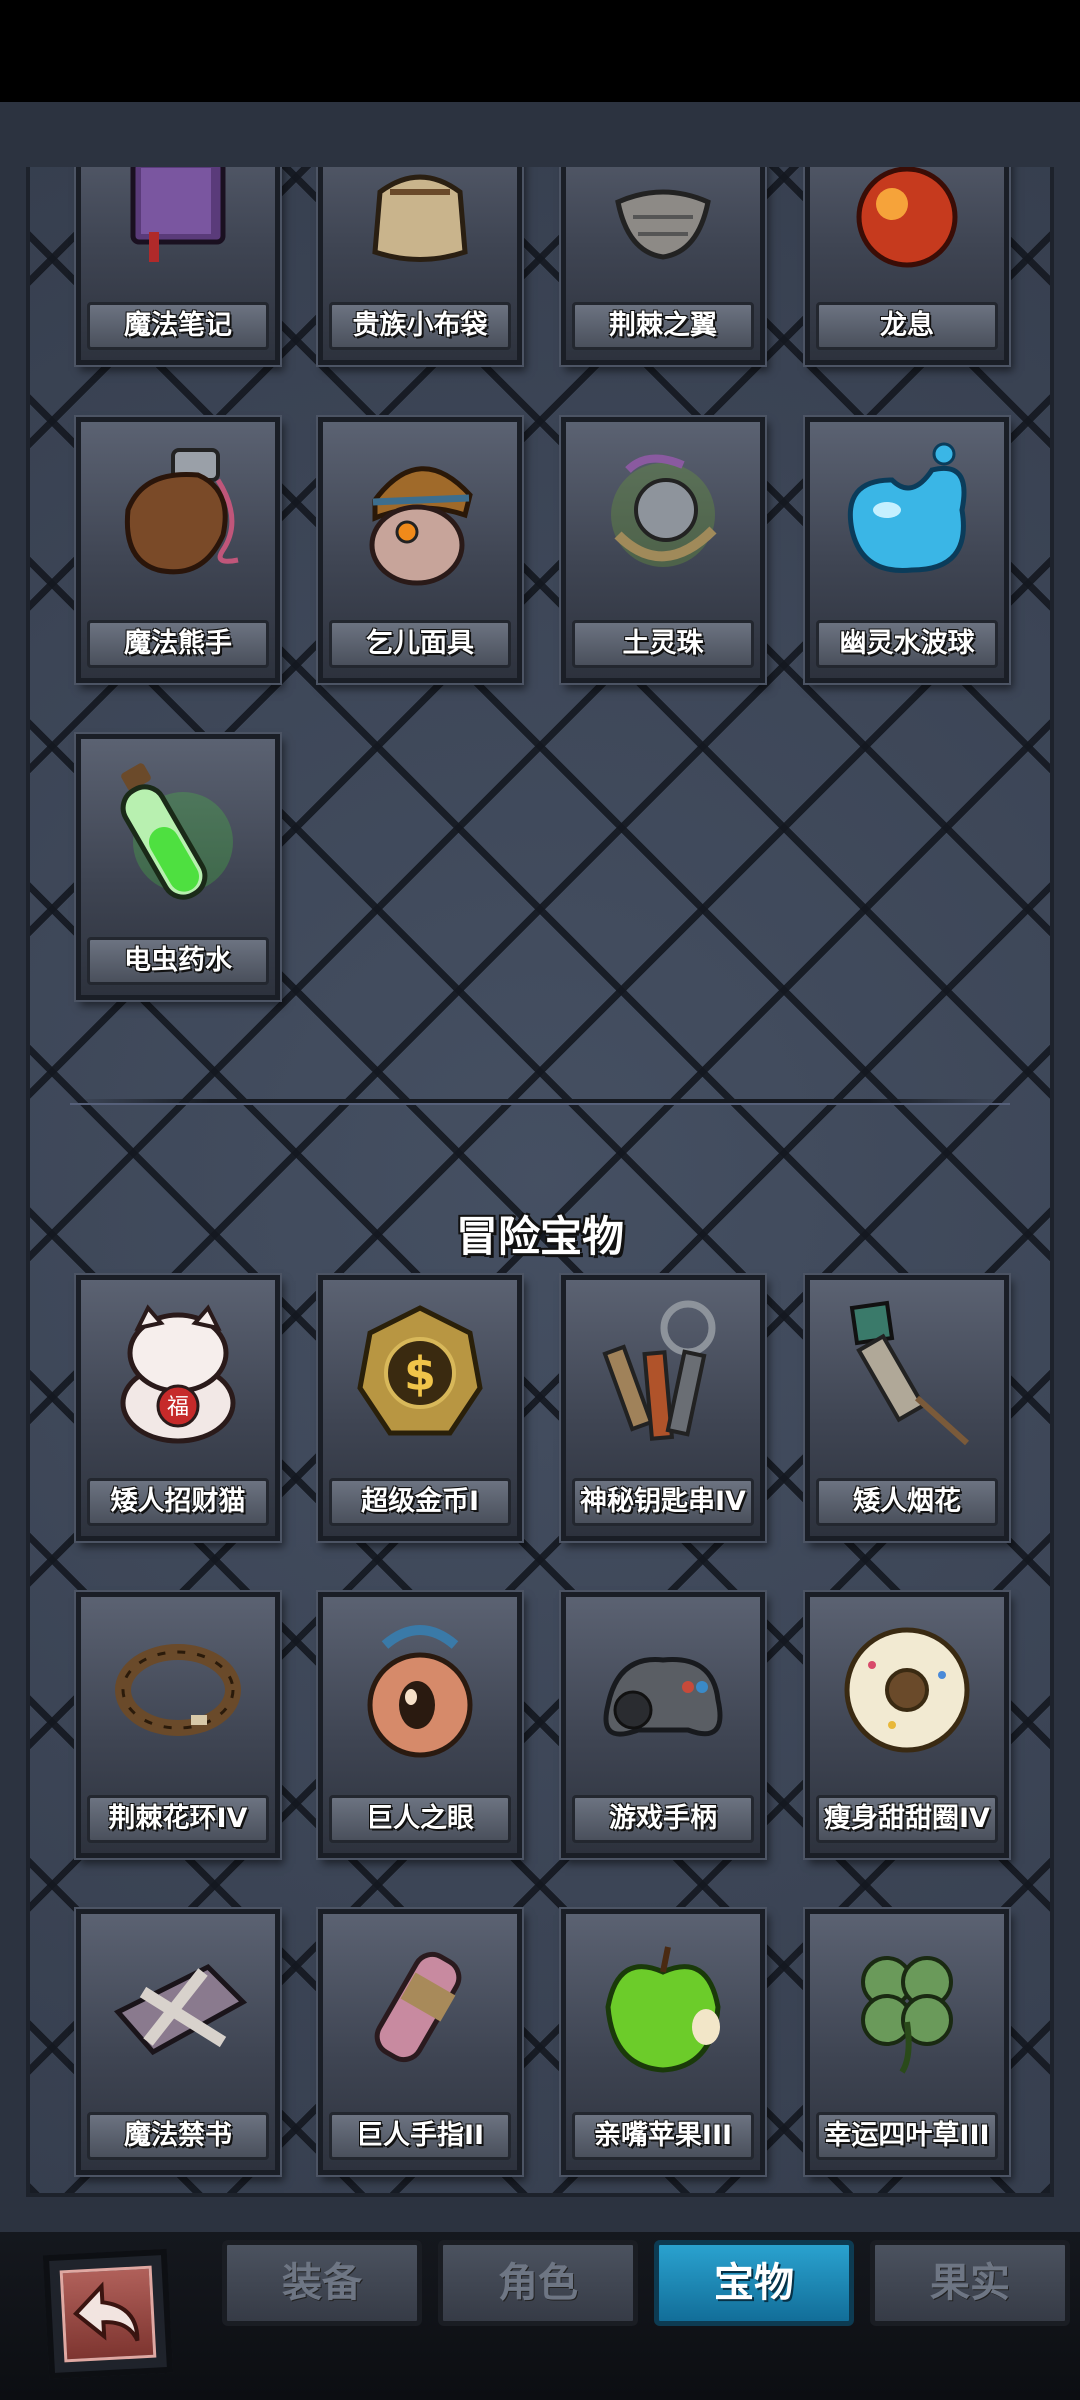 This screenshot has height=2400, width=1080. Describe the element at coordinates (322, 2283) in the screenshot. I see `tab-equipment: 装备` at that location.